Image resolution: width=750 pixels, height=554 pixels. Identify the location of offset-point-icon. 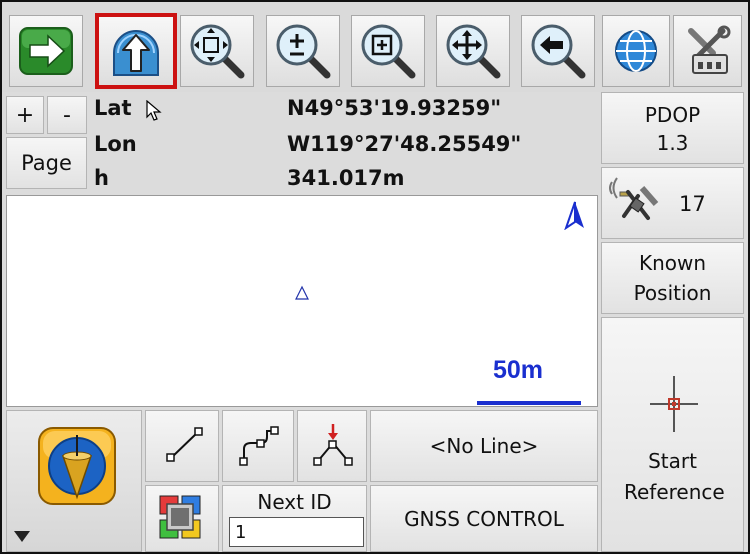
(333, 445).